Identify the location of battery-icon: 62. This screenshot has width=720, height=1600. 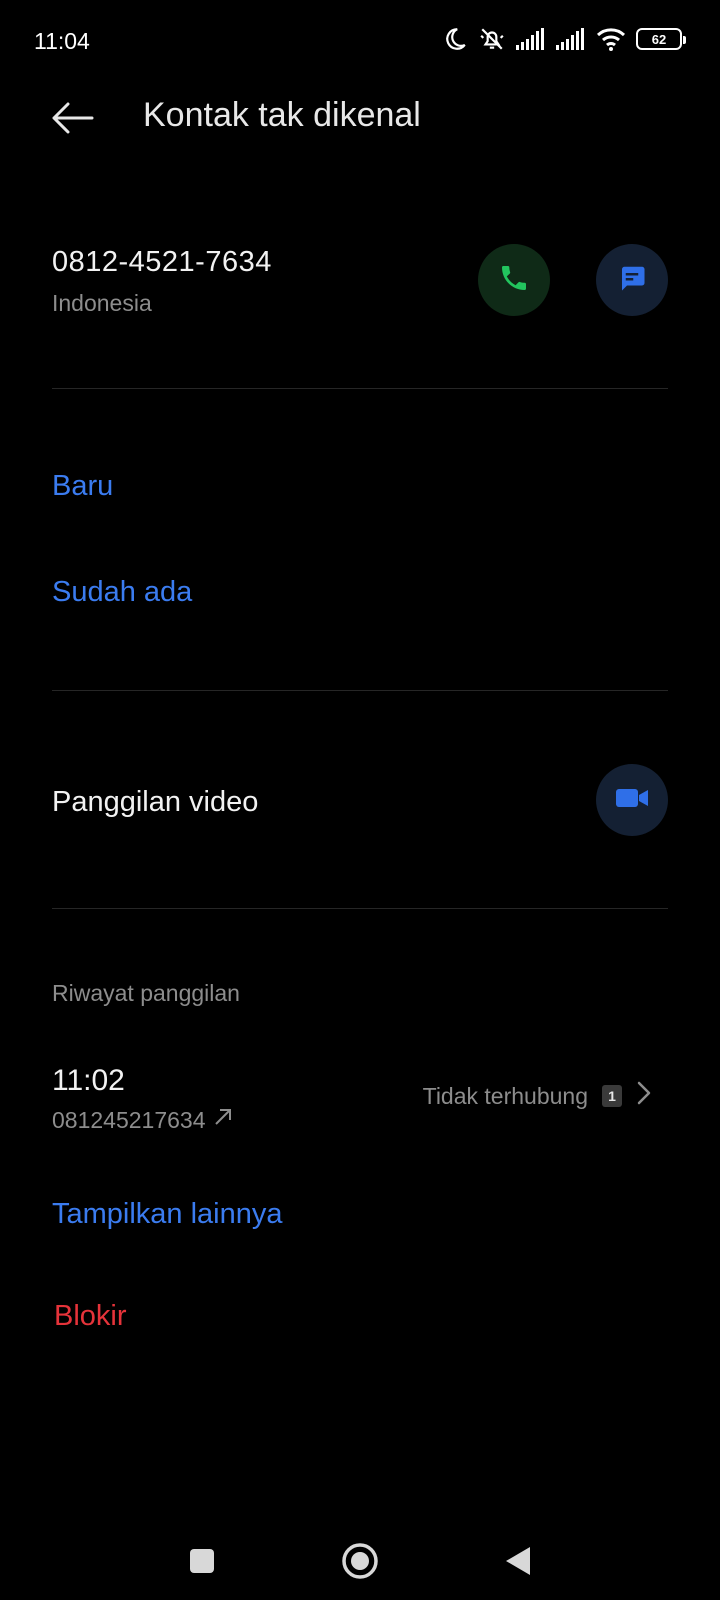
(661, 39).